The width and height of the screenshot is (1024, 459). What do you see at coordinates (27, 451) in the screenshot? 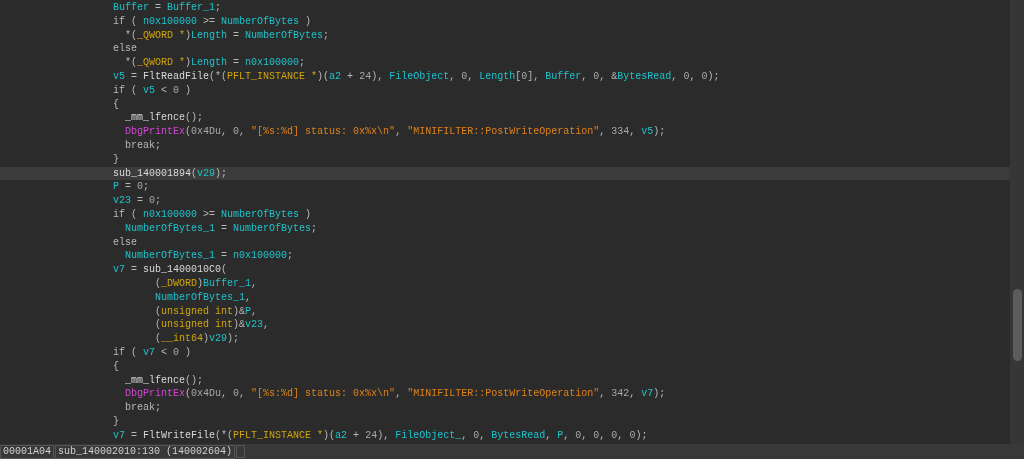
I see `status-offset: 00001A04` at bounding box center [27, 451].